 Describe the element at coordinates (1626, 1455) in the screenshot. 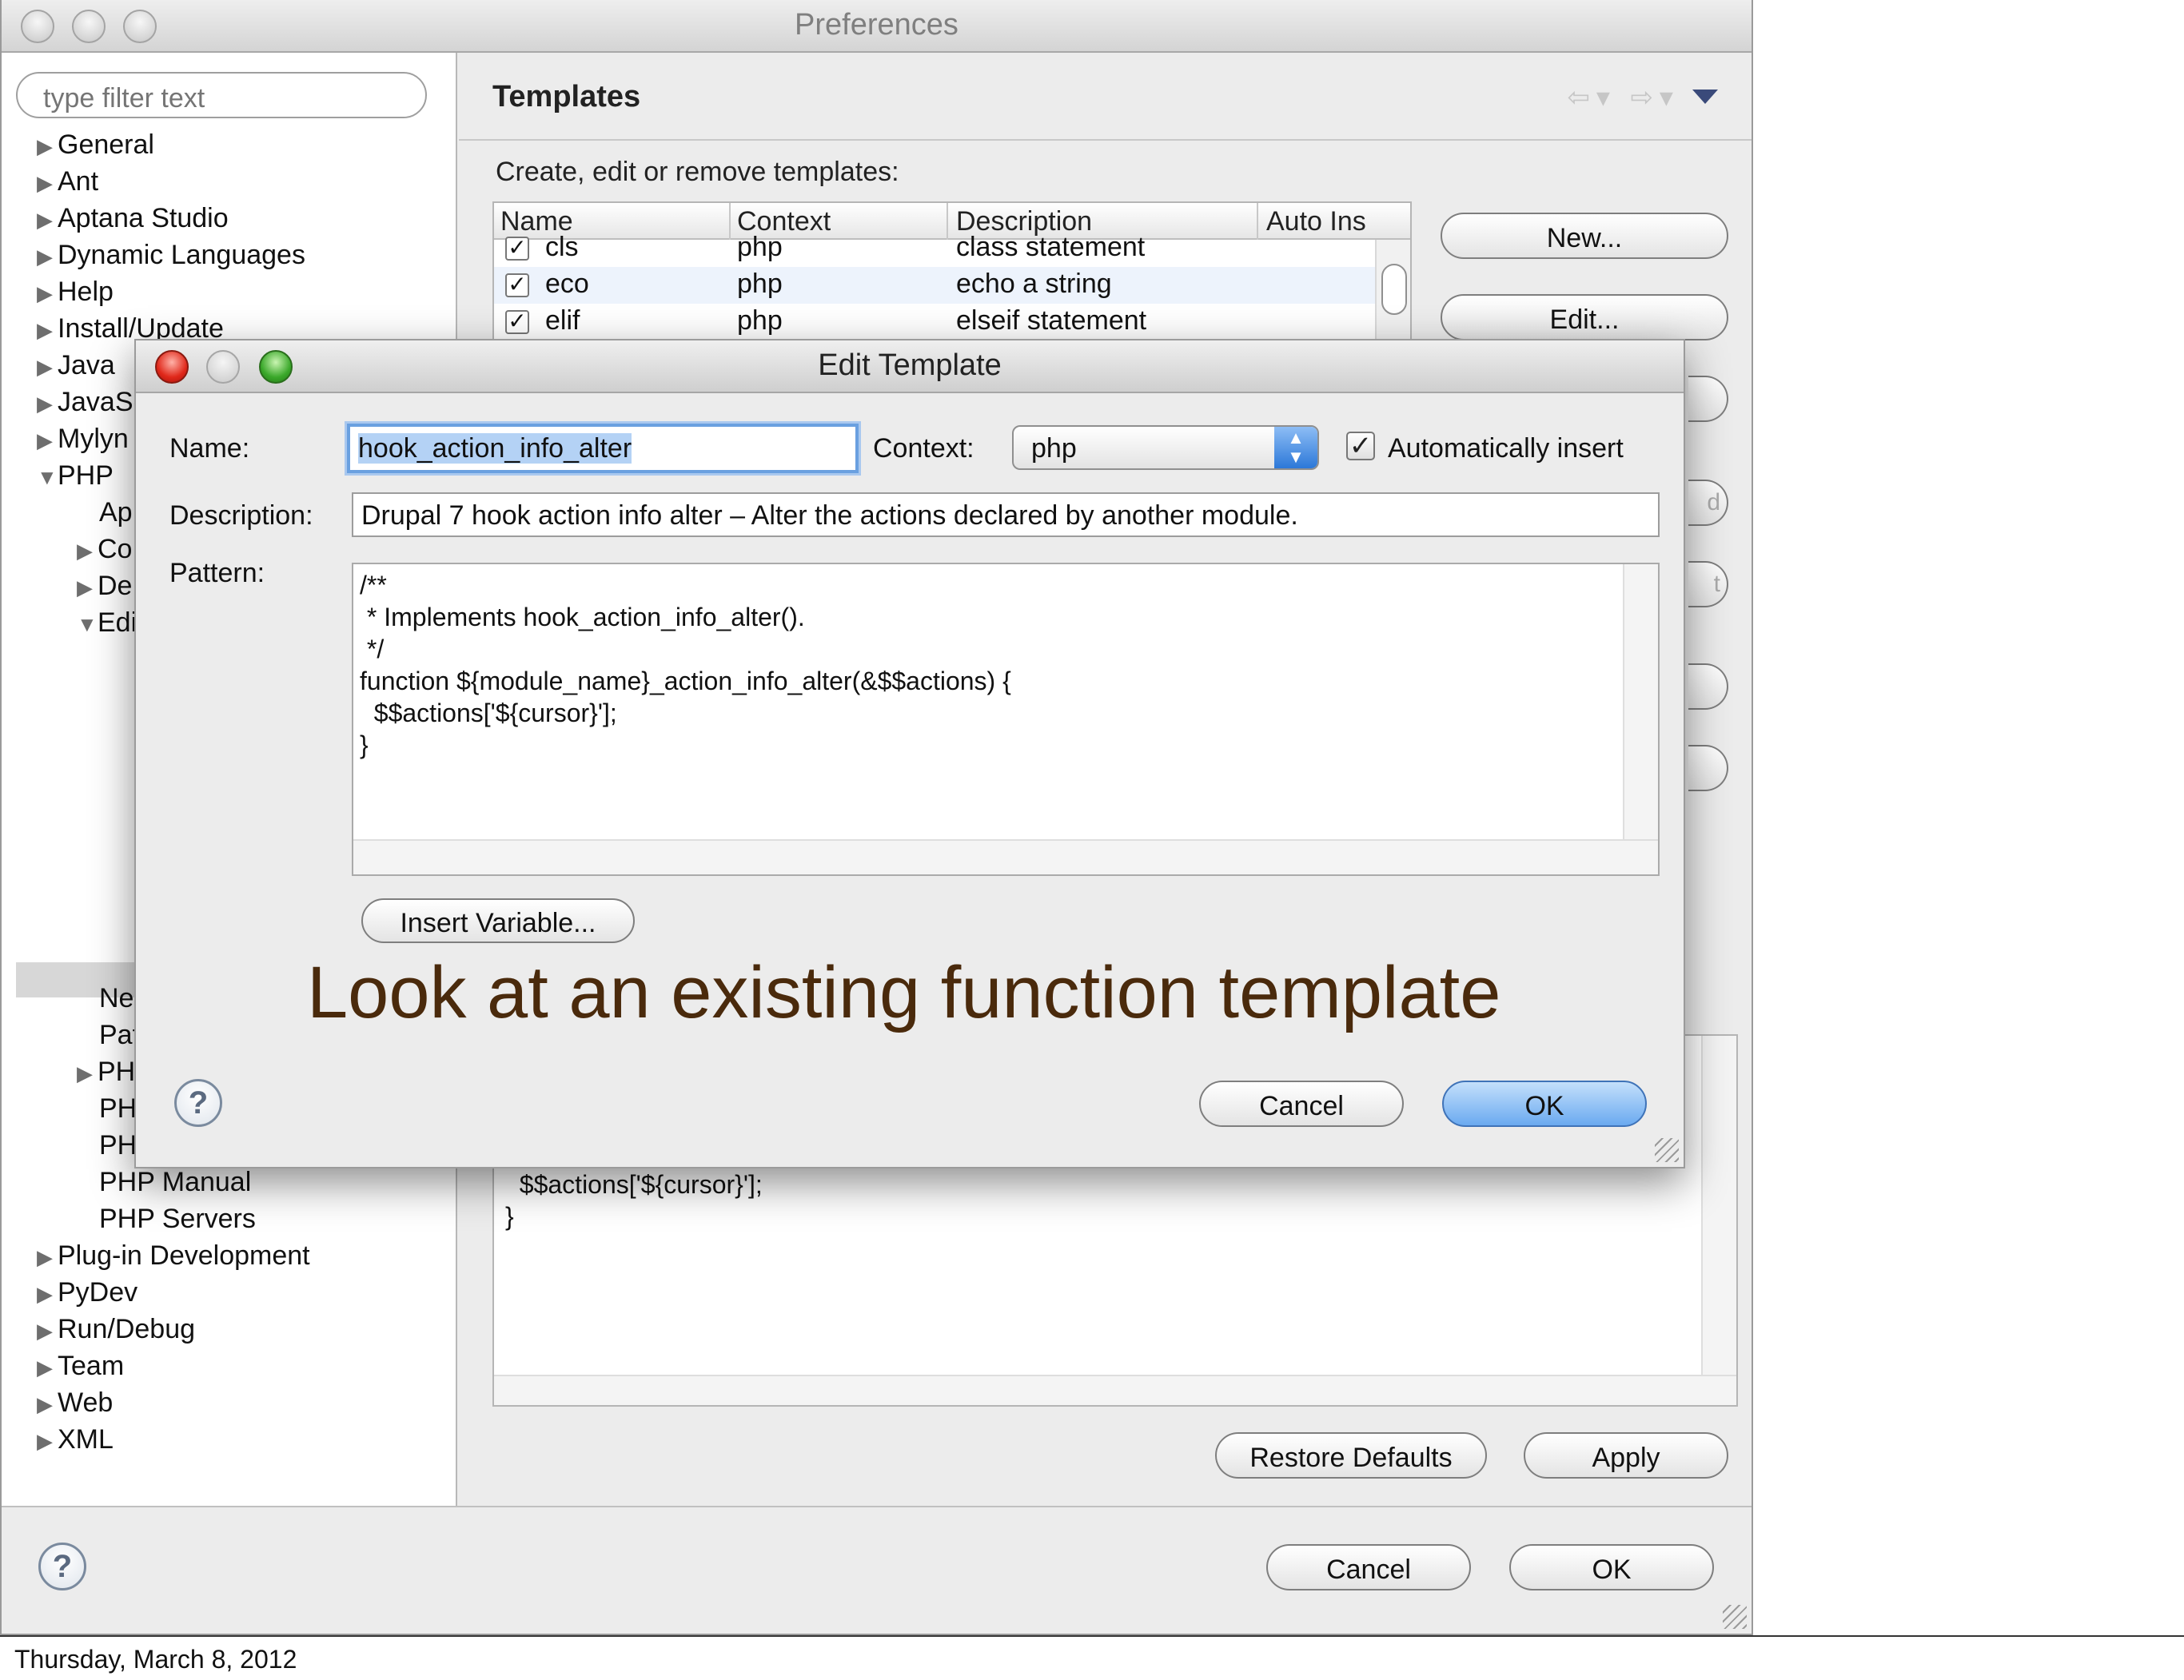

I see `apply-button: Apply` at that location.